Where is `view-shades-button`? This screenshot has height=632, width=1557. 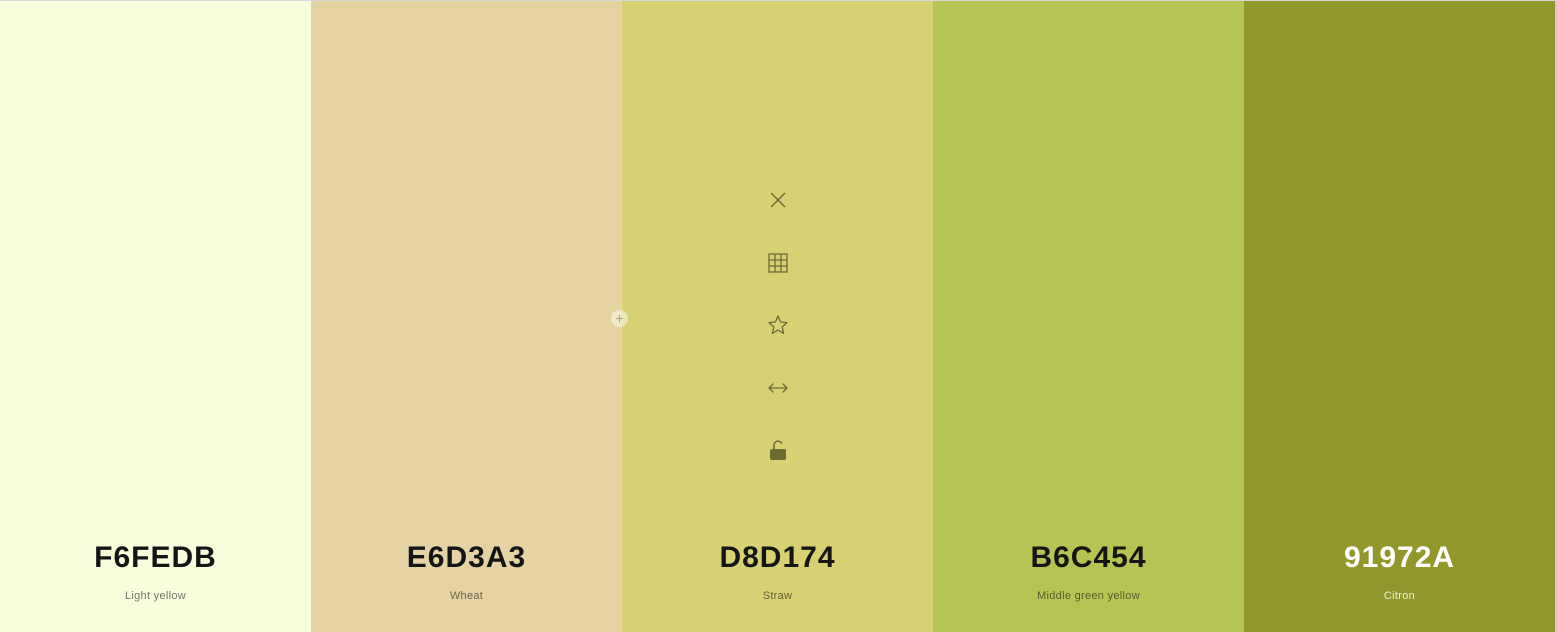 view-shades-button is located at coordinates (778, 263).